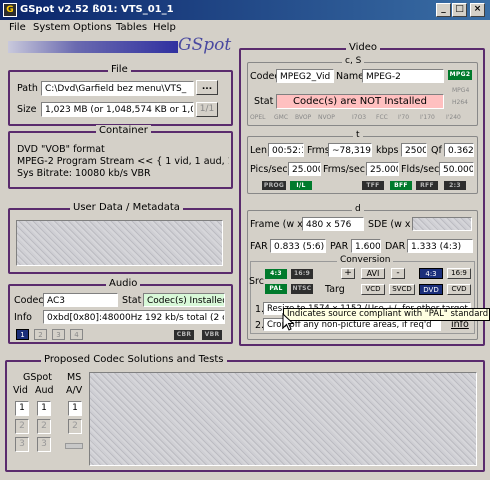 The height and width of the screenshot is (480, 490). Describe the element at coordinates (44, 408) in the screenshot. I see `aud-solution-1: 1` at that location.